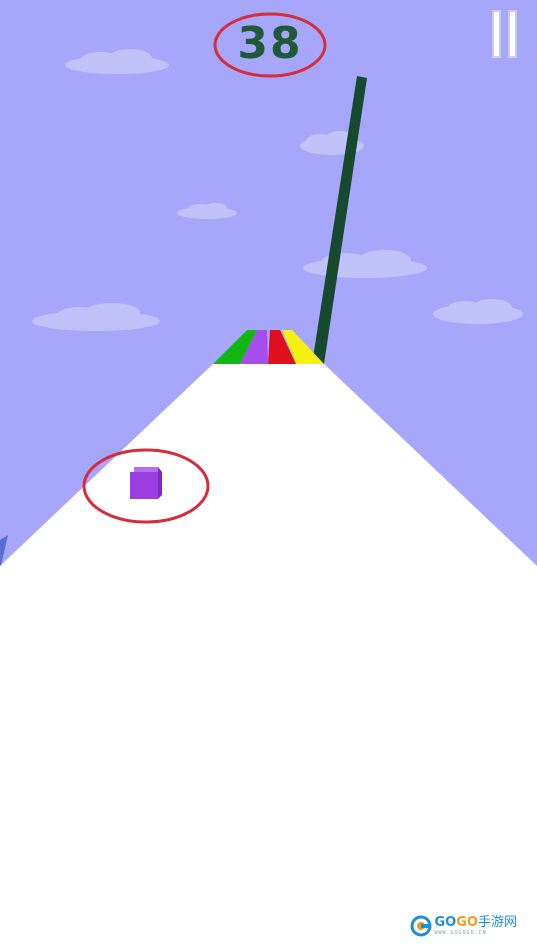 This screenshot has width=537, height=949. Describe the element at coordinates (460, 933) in the screenshot. I see `watermark-url: WWW.GOGOGO.CN` at that location.